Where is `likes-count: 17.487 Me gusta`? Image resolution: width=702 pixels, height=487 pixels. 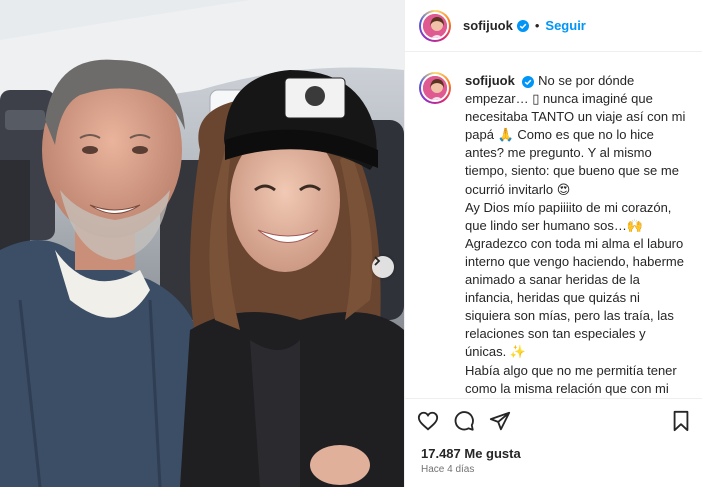
likes-count: 17.487 Me gusta is located at coordinates (471, 453).